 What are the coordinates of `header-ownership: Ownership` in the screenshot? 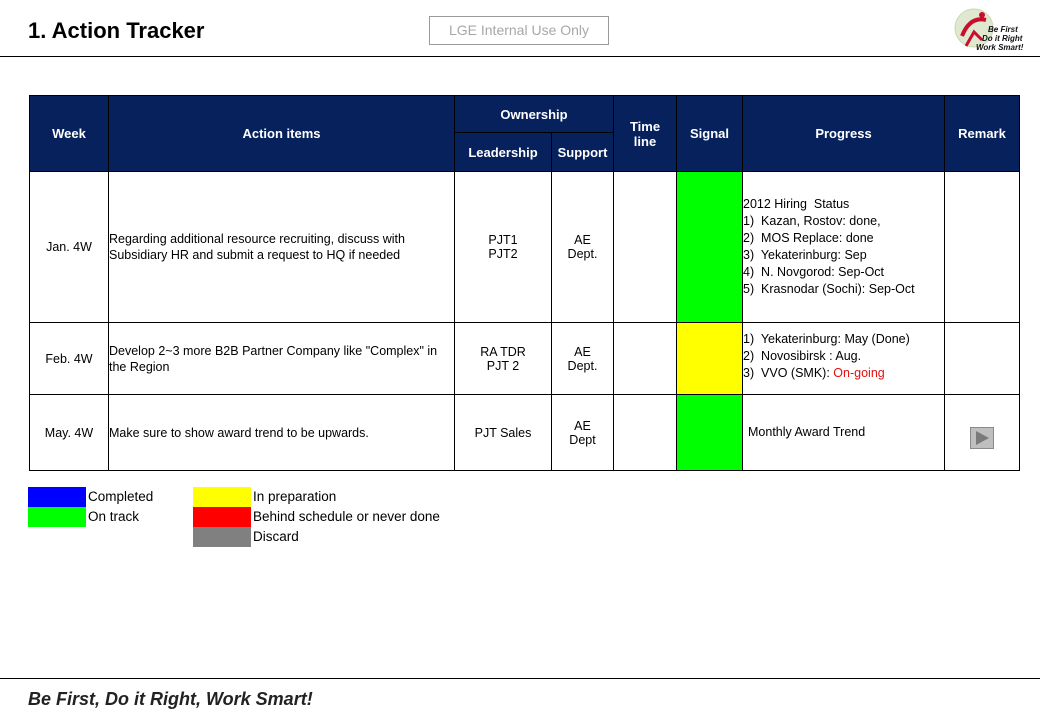 It's located at (534, 114).